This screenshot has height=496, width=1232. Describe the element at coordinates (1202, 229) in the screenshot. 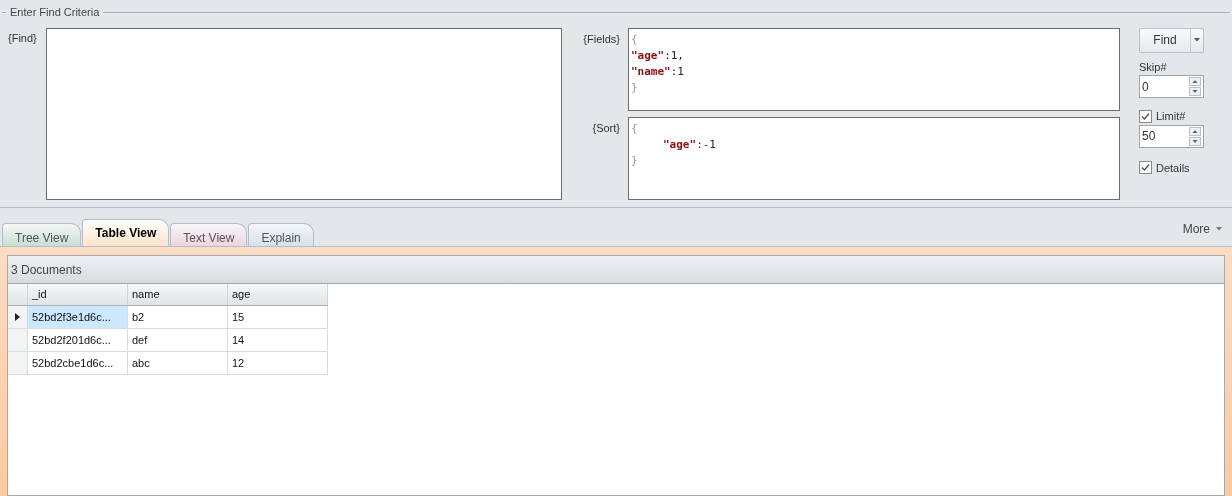

I see `more-menu: More` at that location.